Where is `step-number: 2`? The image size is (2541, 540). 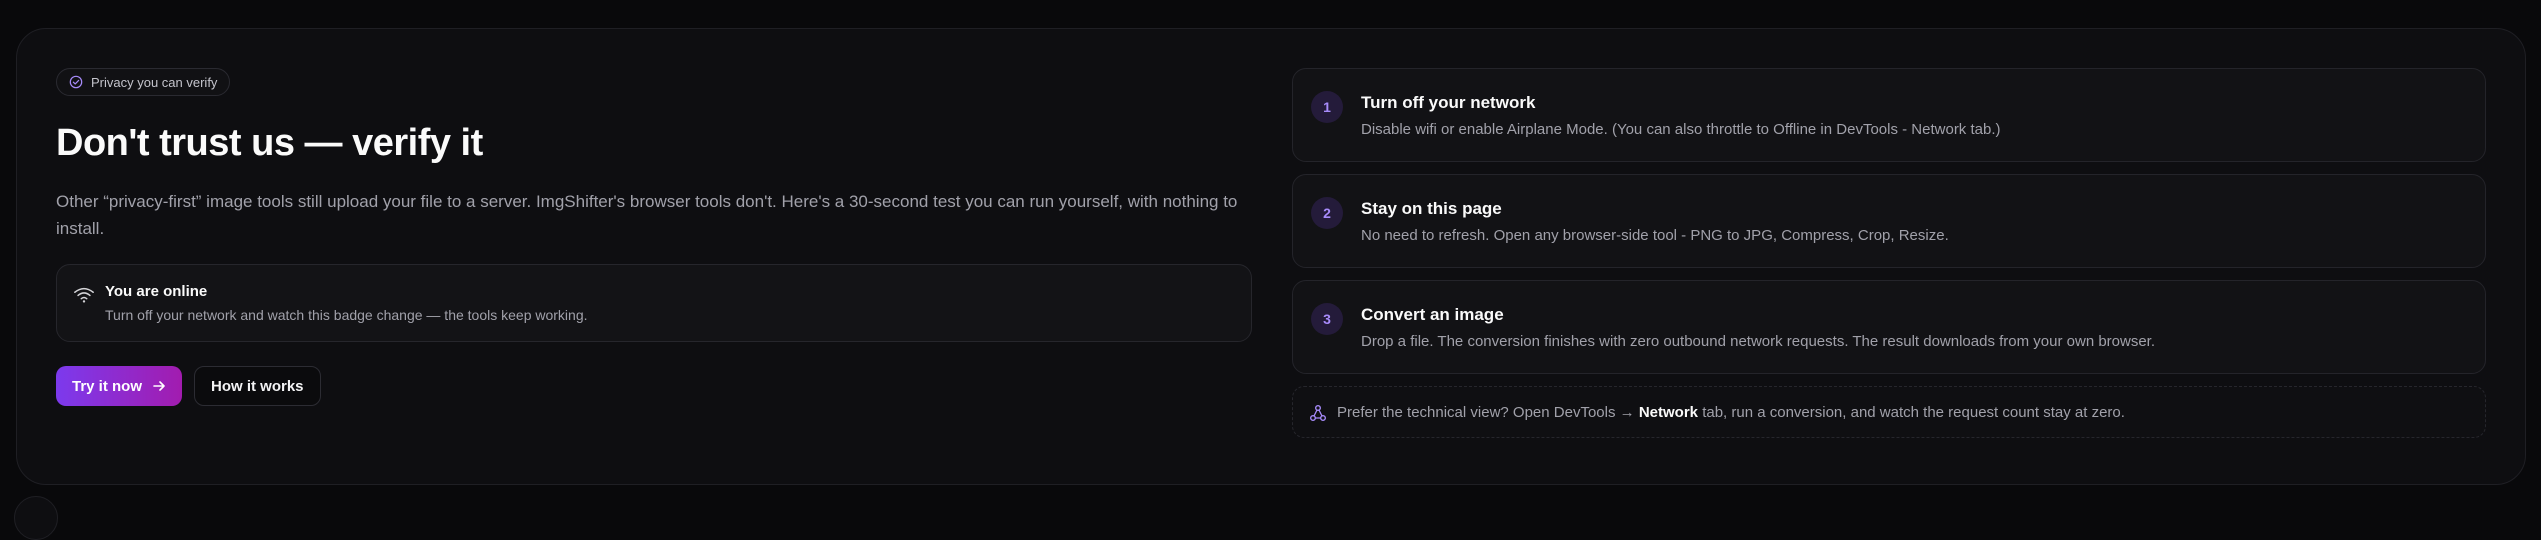 step-number: 2 is located at coordinates (1327, 213).